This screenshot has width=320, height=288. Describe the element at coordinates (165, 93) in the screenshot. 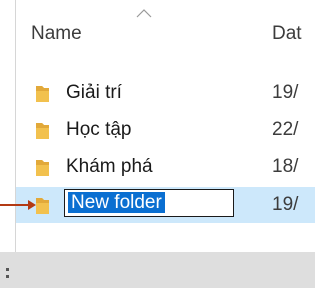

I see `list-item: Giải trí 19/` at that location.